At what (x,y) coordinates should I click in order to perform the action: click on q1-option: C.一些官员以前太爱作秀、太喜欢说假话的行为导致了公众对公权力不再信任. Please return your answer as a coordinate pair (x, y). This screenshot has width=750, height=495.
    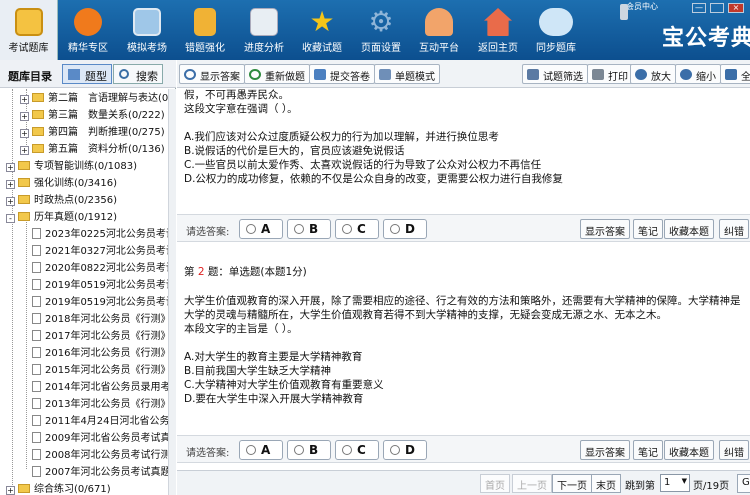
    Looking at the image, I should click on (363, 165).